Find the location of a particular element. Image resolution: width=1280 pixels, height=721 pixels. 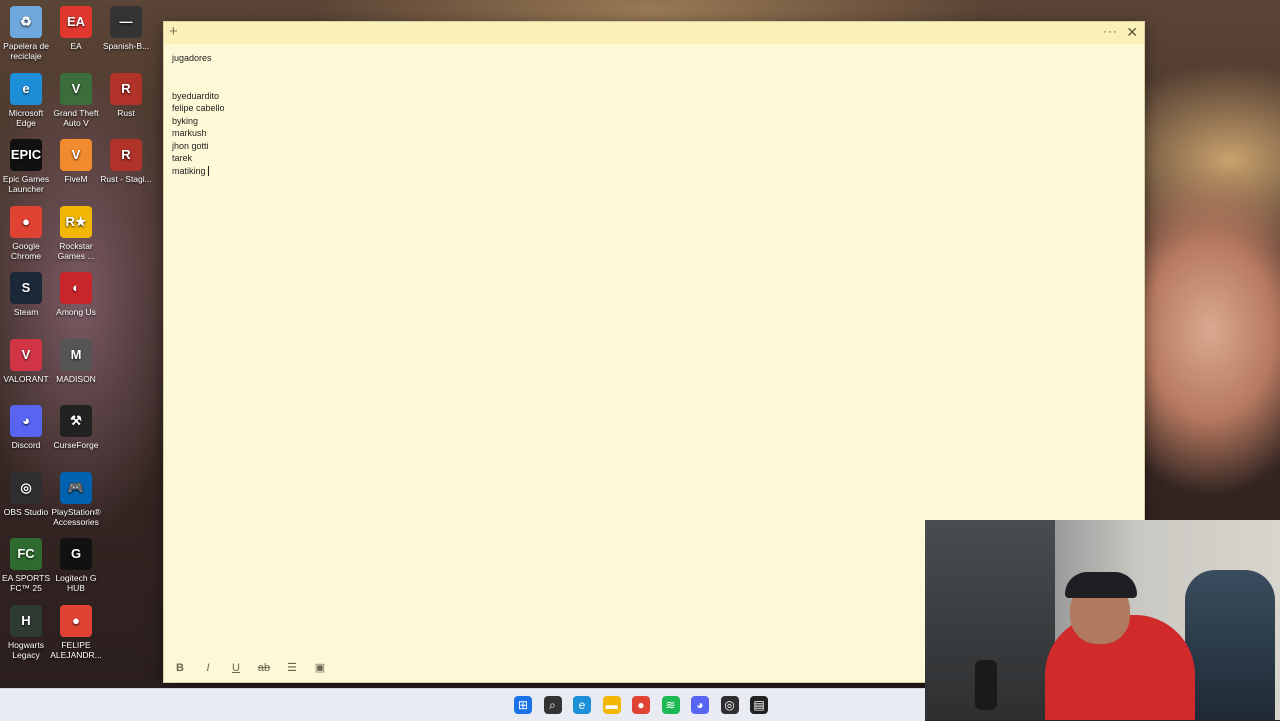

note-text-line: markush is located at coordinates (642, 133).